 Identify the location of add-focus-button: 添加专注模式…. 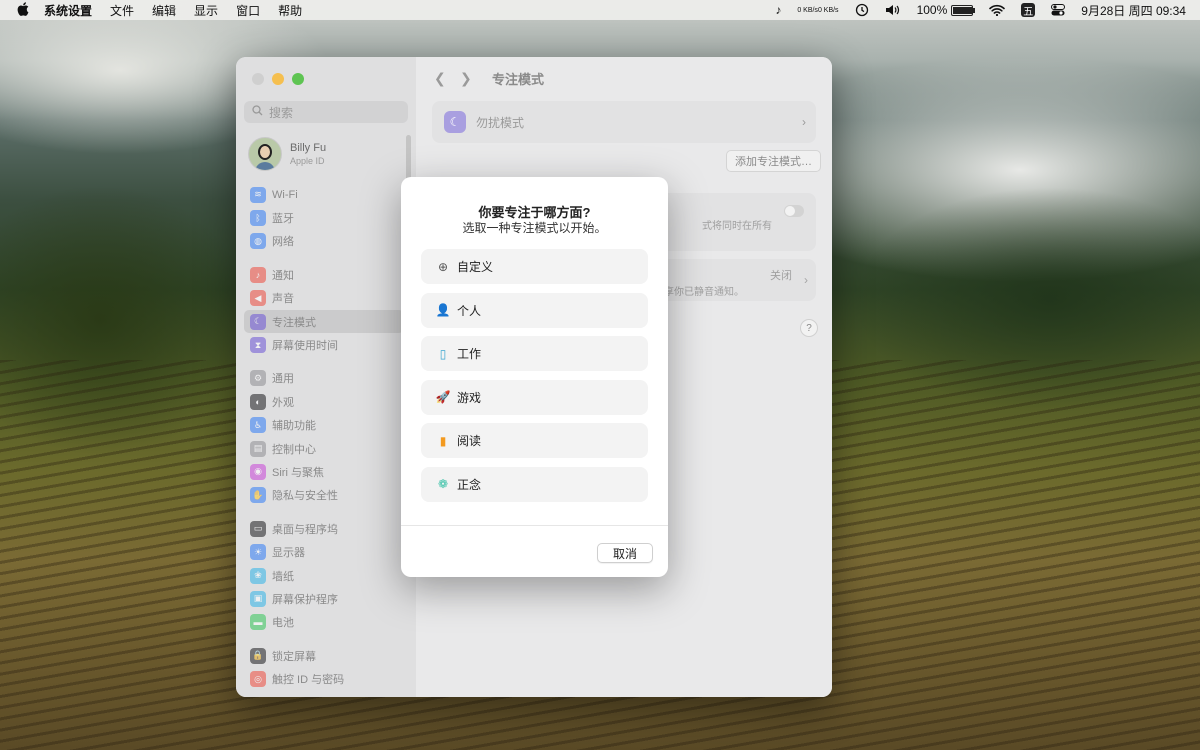
(773, 161).